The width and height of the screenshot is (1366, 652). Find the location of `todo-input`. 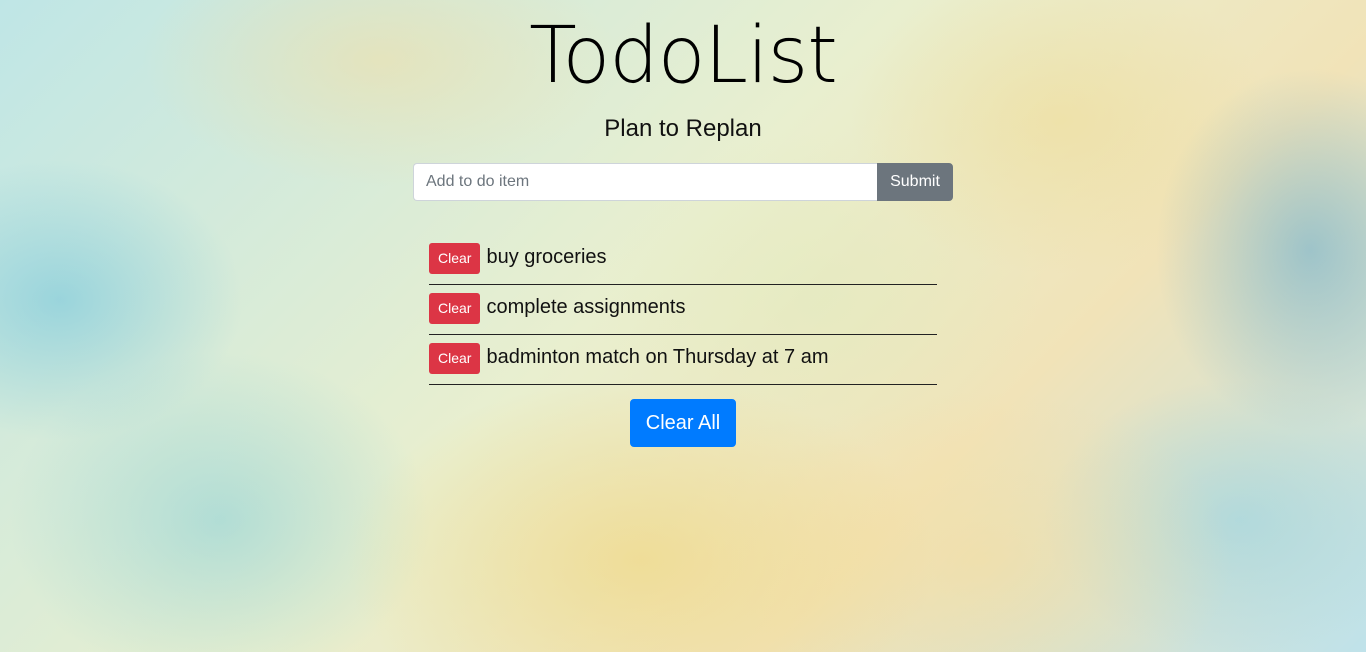

todo-input is located at coordinates (645, 182).